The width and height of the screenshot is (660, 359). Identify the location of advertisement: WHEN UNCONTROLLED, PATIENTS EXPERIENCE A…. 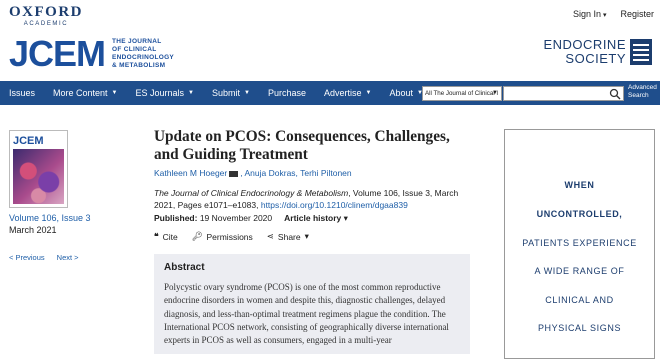
(579, 244).